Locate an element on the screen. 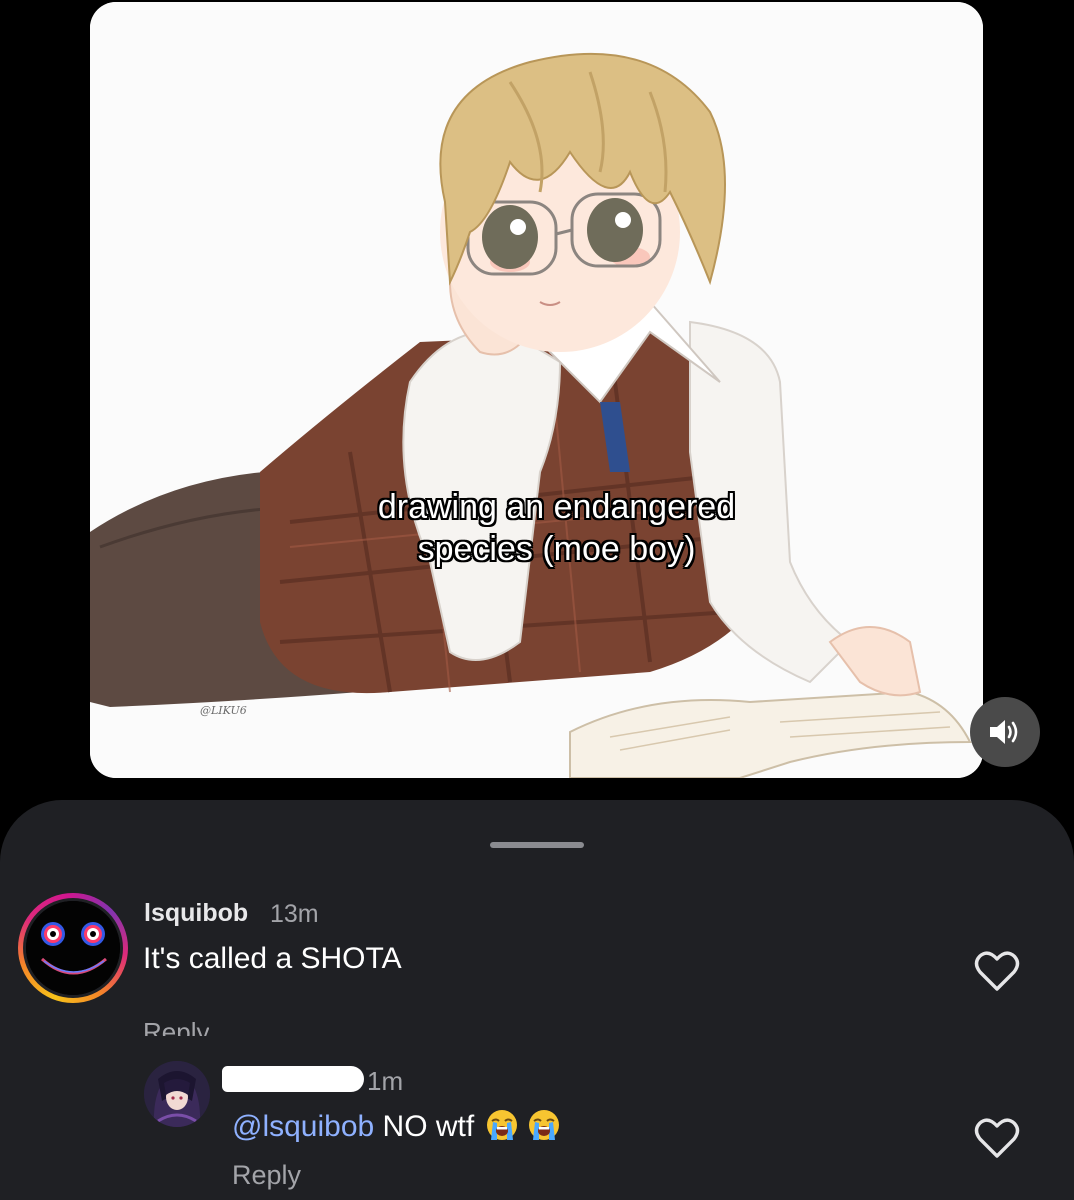  comment-text: @lsquibob NO wtf is located at coordinates (396, 1126).